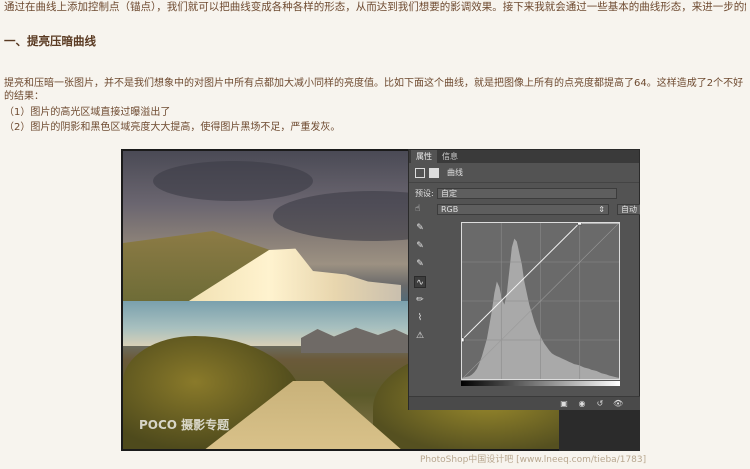 This screenshot has width=750, height=469. I want to click on curve-point-icon: ∿, so click(420, 282).